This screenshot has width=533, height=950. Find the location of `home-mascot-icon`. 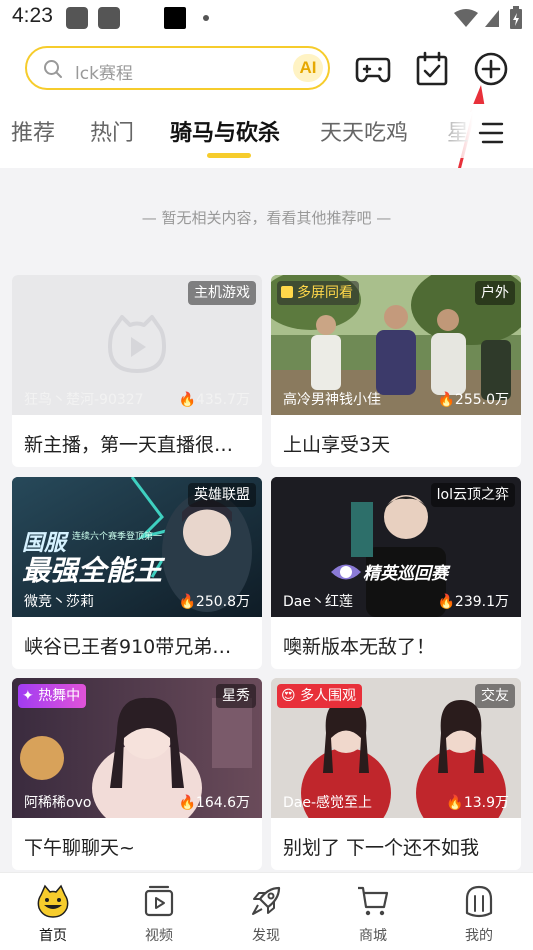

home-mascot-icon is located at coordinates (53, 901).